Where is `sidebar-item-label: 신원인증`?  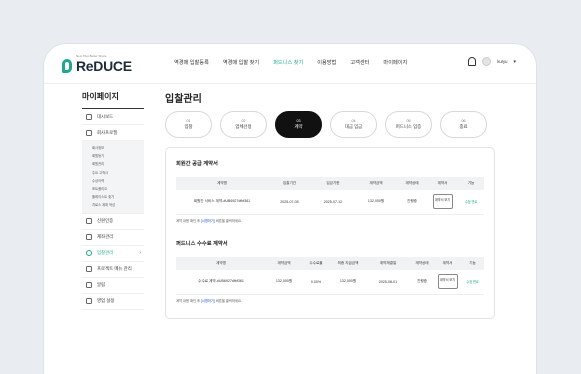
sidebar-item-label: 신원인증 is located at coordinates (105, 220).